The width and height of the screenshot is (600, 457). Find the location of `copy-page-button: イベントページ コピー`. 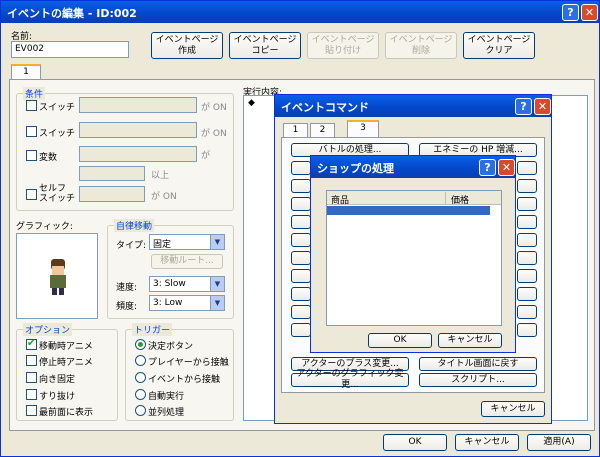

copy-page-button: イベントページ コピー is located at coordinates (265, 45).